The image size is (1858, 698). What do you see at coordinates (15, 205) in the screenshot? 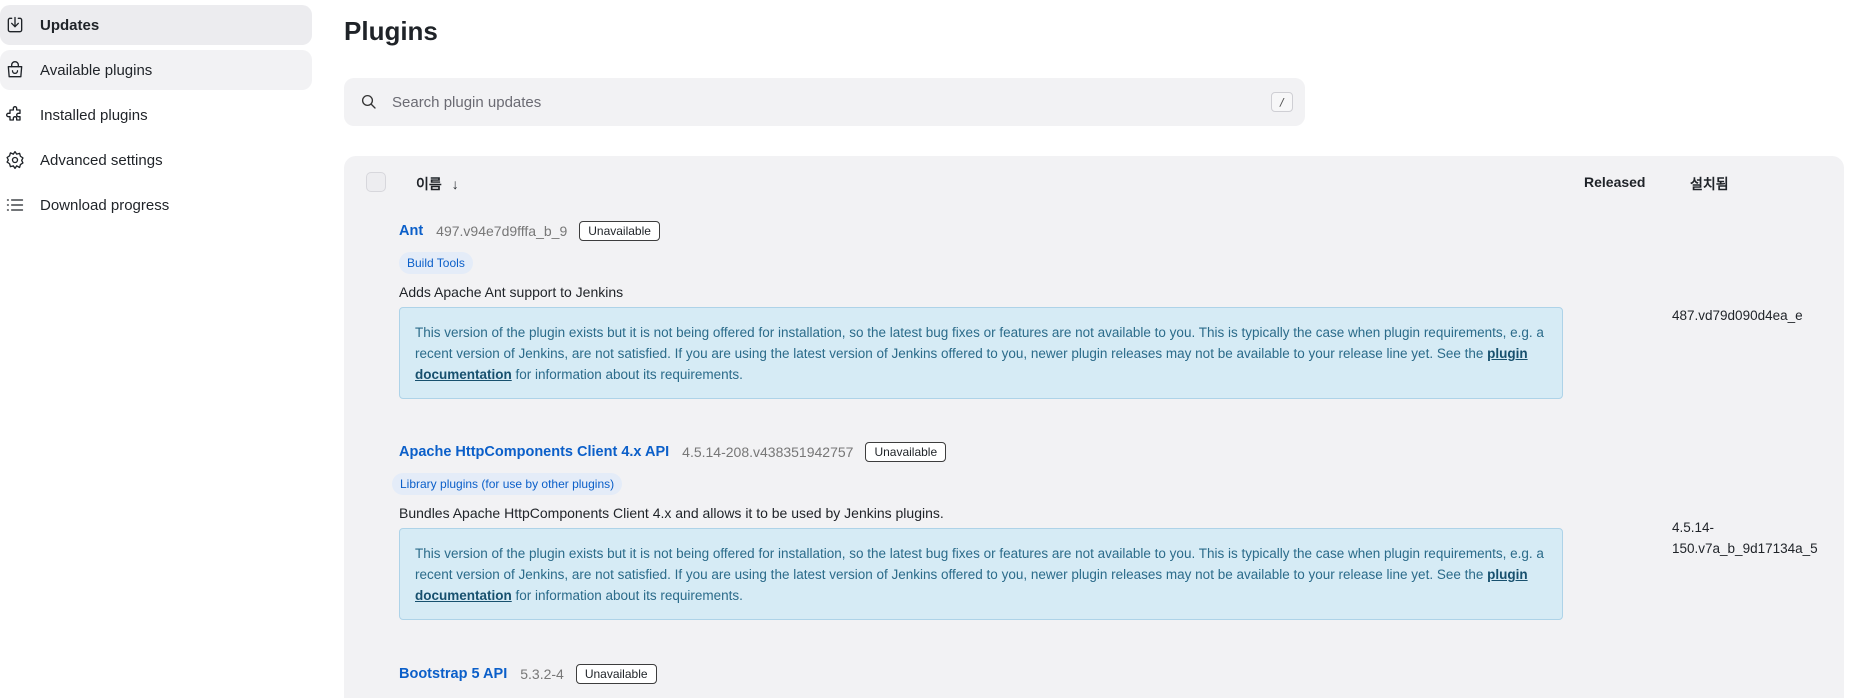
I see `list-icon` at bounding box center [15, 205].